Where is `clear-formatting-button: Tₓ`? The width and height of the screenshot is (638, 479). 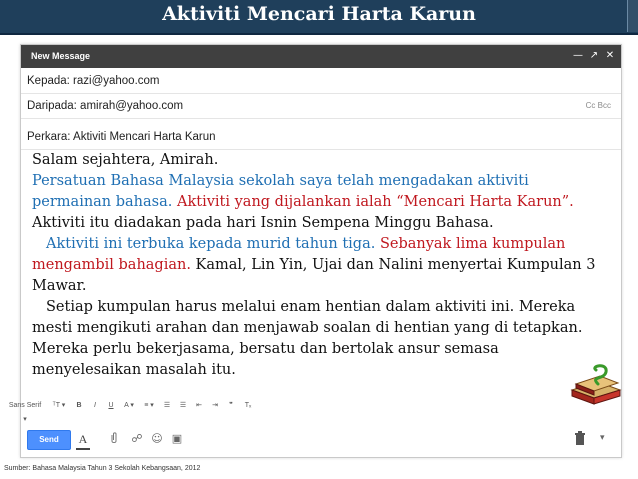 clear-formatting-button: Tₓ is located at coordinates (248, 406).